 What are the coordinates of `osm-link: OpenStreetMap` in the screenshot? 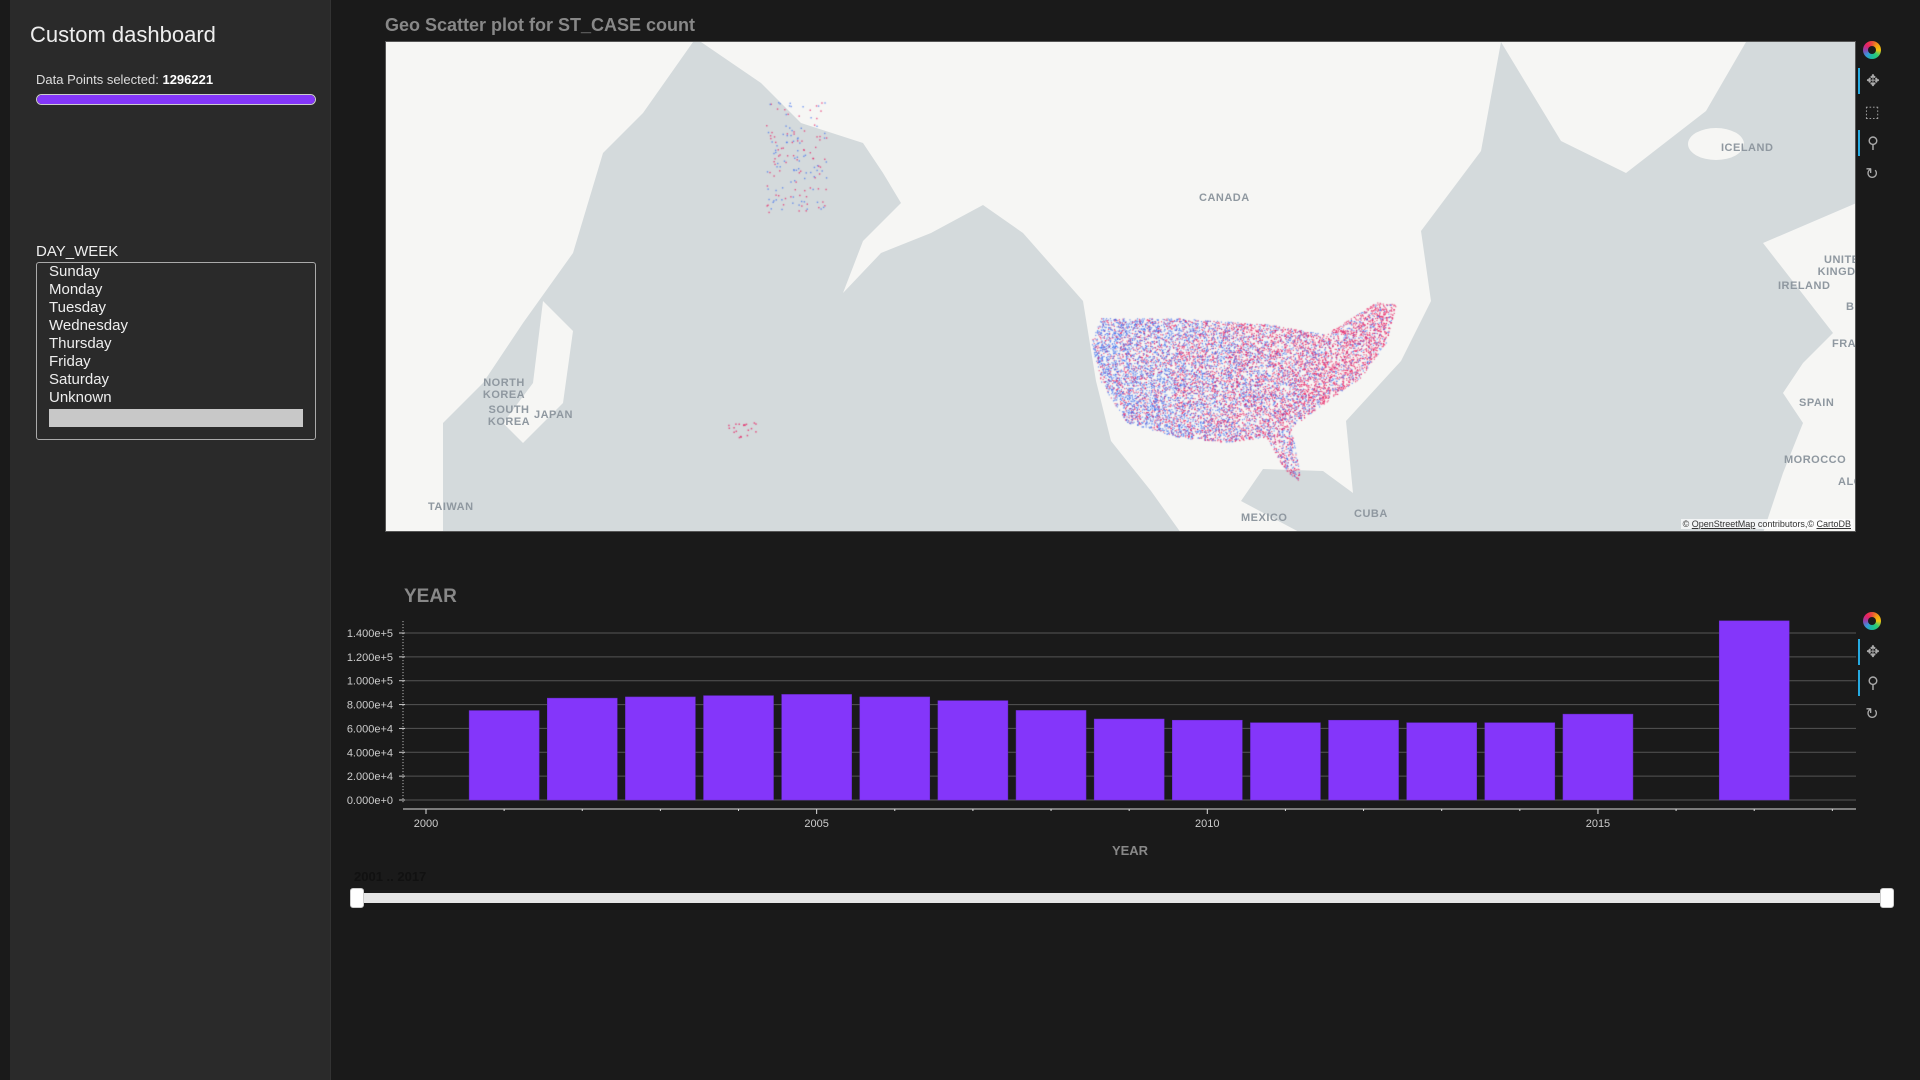 It's located at (1724, 524).